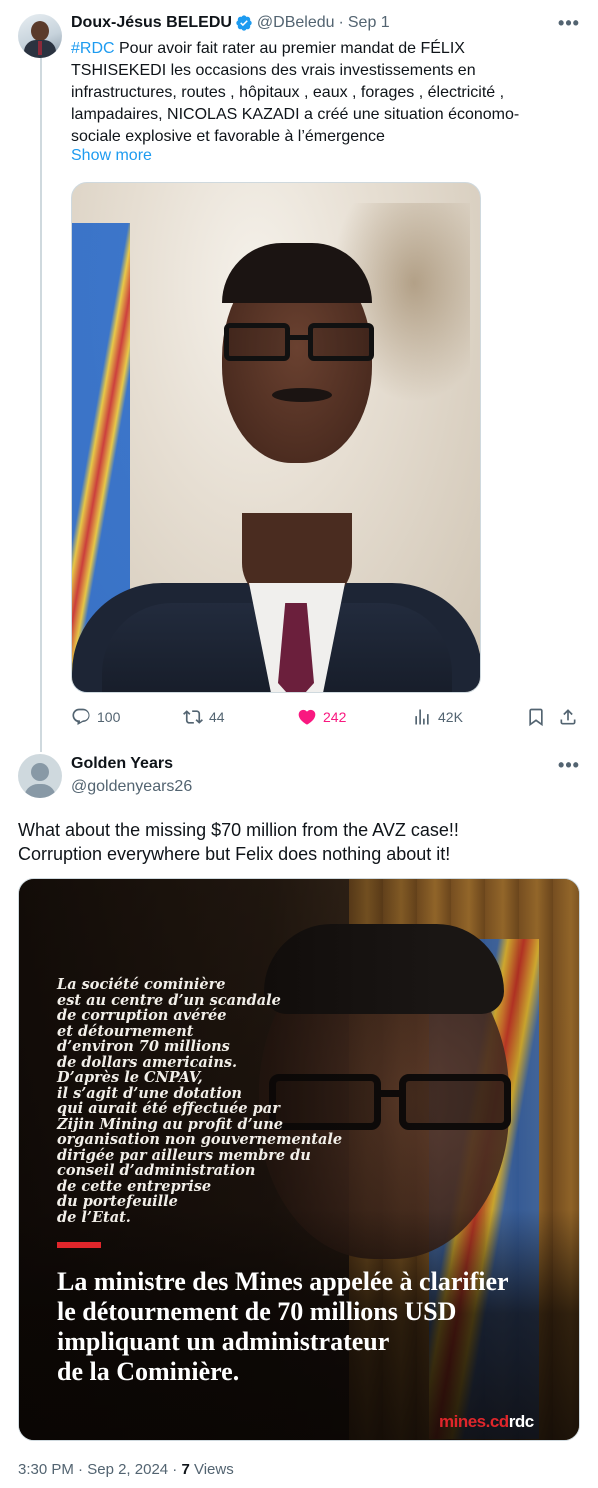 The image size is (598, 1488). I want to click on retweet-button: 44, so click(204, 717).